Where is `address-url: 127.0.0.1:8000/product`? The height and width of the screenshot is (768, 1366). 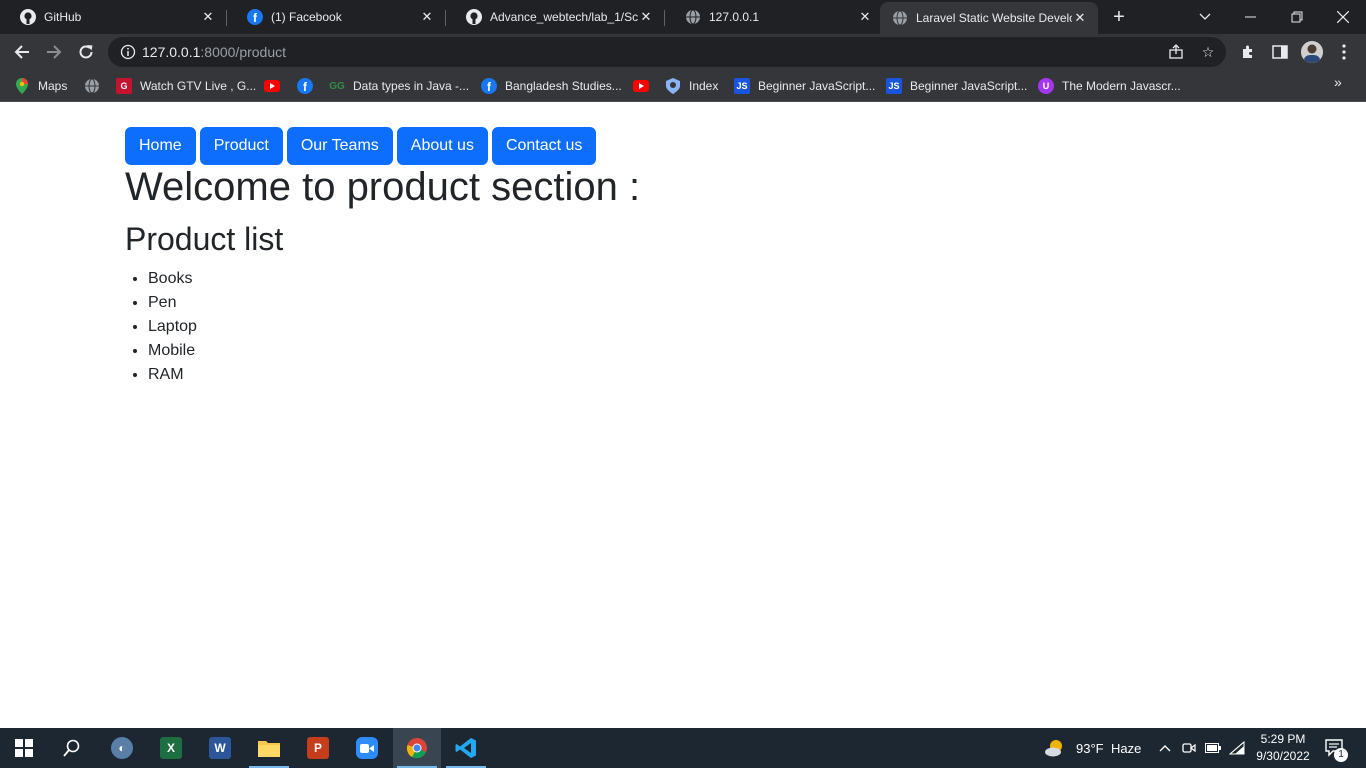
address-url: 127.0.0.1:8000/product is located at coordinates (214, 52).